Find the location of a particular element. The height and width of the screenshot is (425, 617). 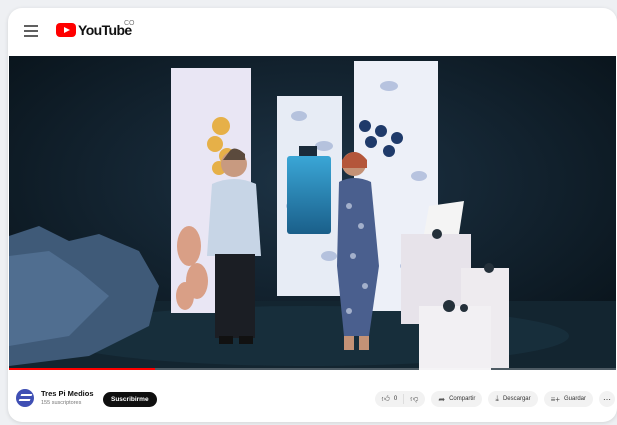

header: YouTube CO is located at coordinates (312, 32).